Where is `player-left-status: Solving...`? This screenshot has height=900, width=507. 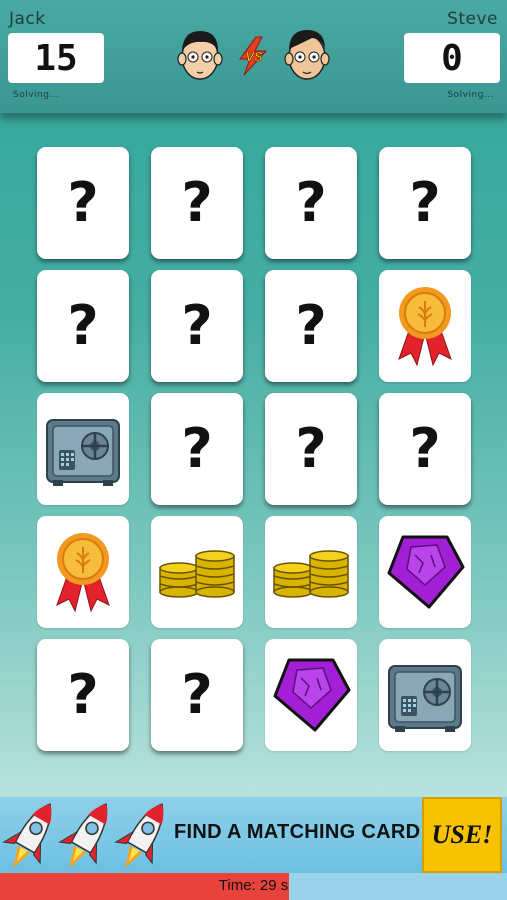 player-left-status: Solving... is located at coordinates (36, 95).